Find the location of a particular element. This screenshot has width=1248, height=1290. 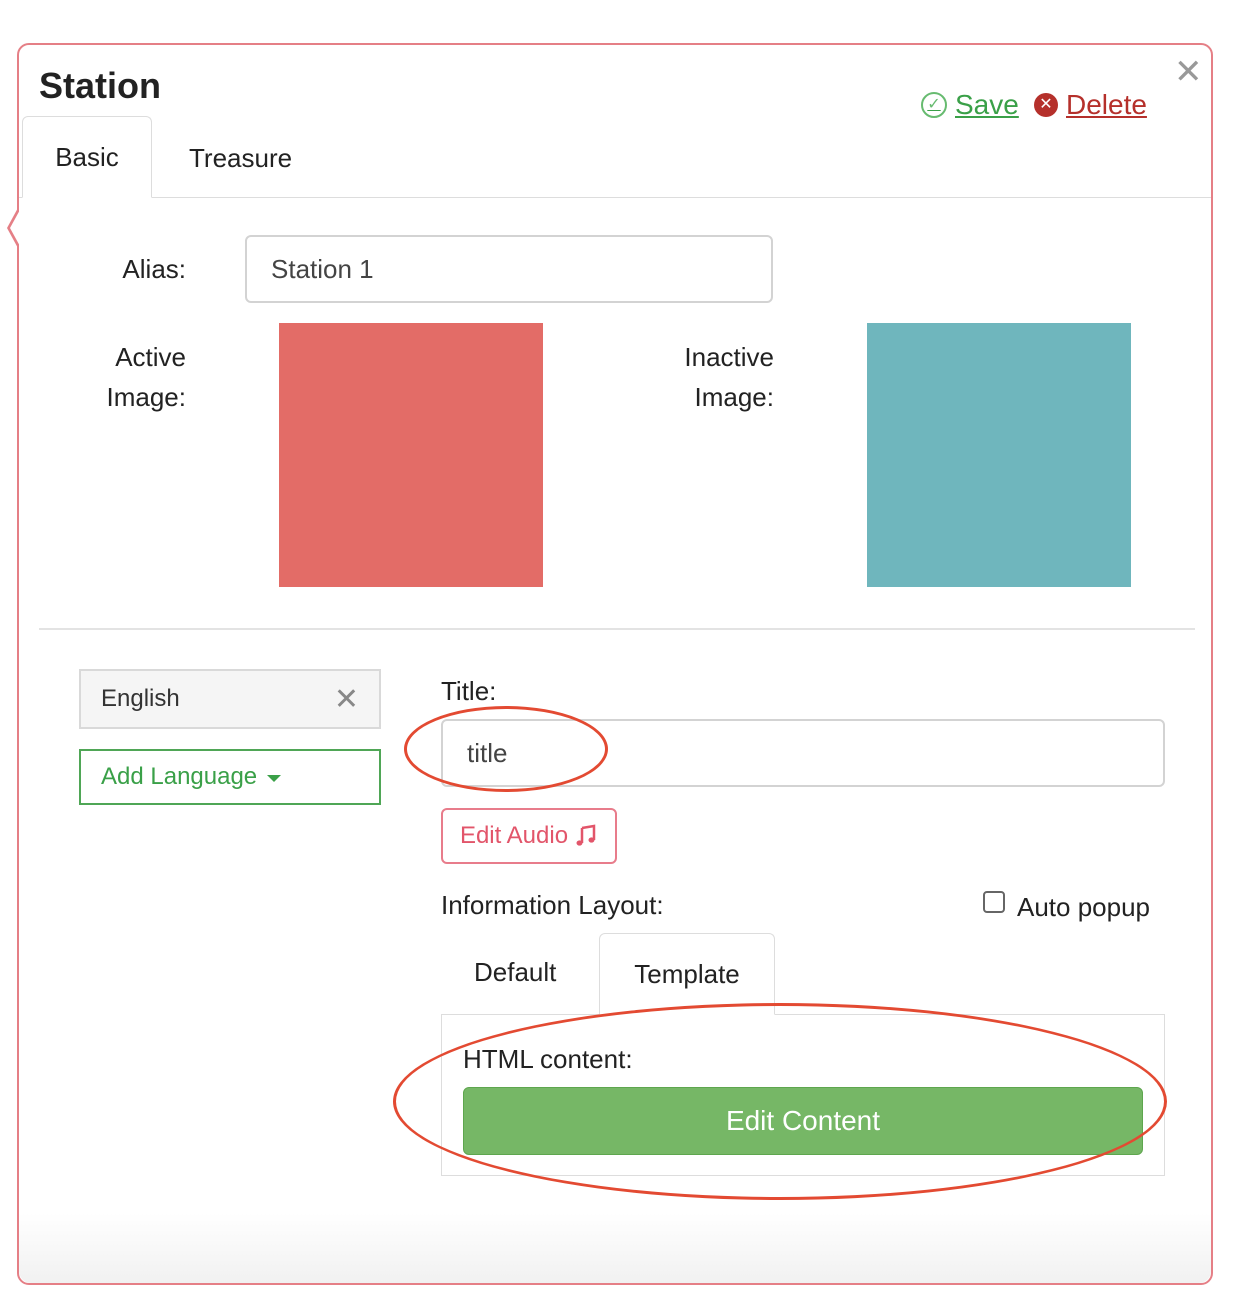

add-language-button: Add Language is located at coordinates (230, 777).